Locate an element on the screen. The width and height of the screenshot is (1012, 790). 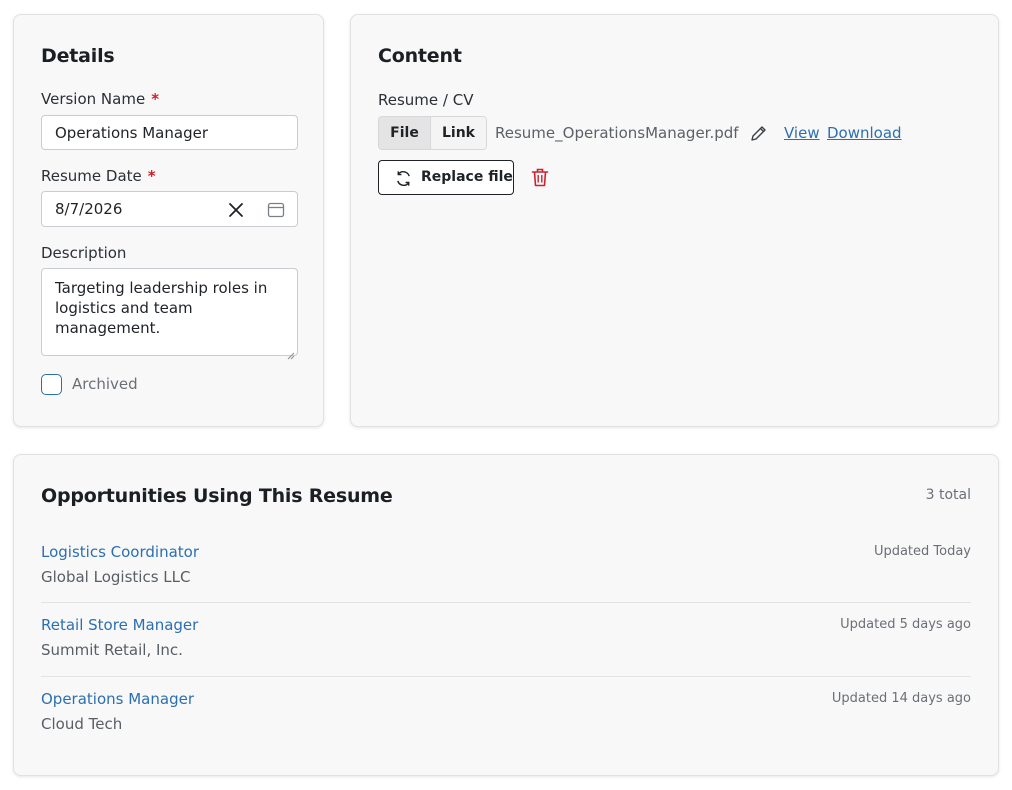
resume-date-label: Resume Date * is located at coordinates (98, 176).